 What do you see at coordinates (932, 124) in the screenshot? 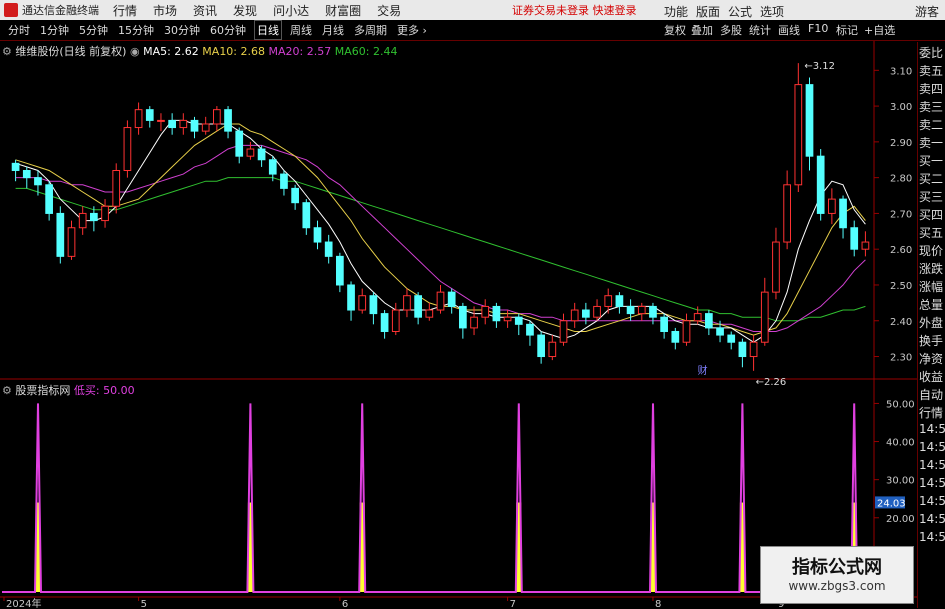
I see `quote-panel-item: 卖二` at bounding box center [932, 124].